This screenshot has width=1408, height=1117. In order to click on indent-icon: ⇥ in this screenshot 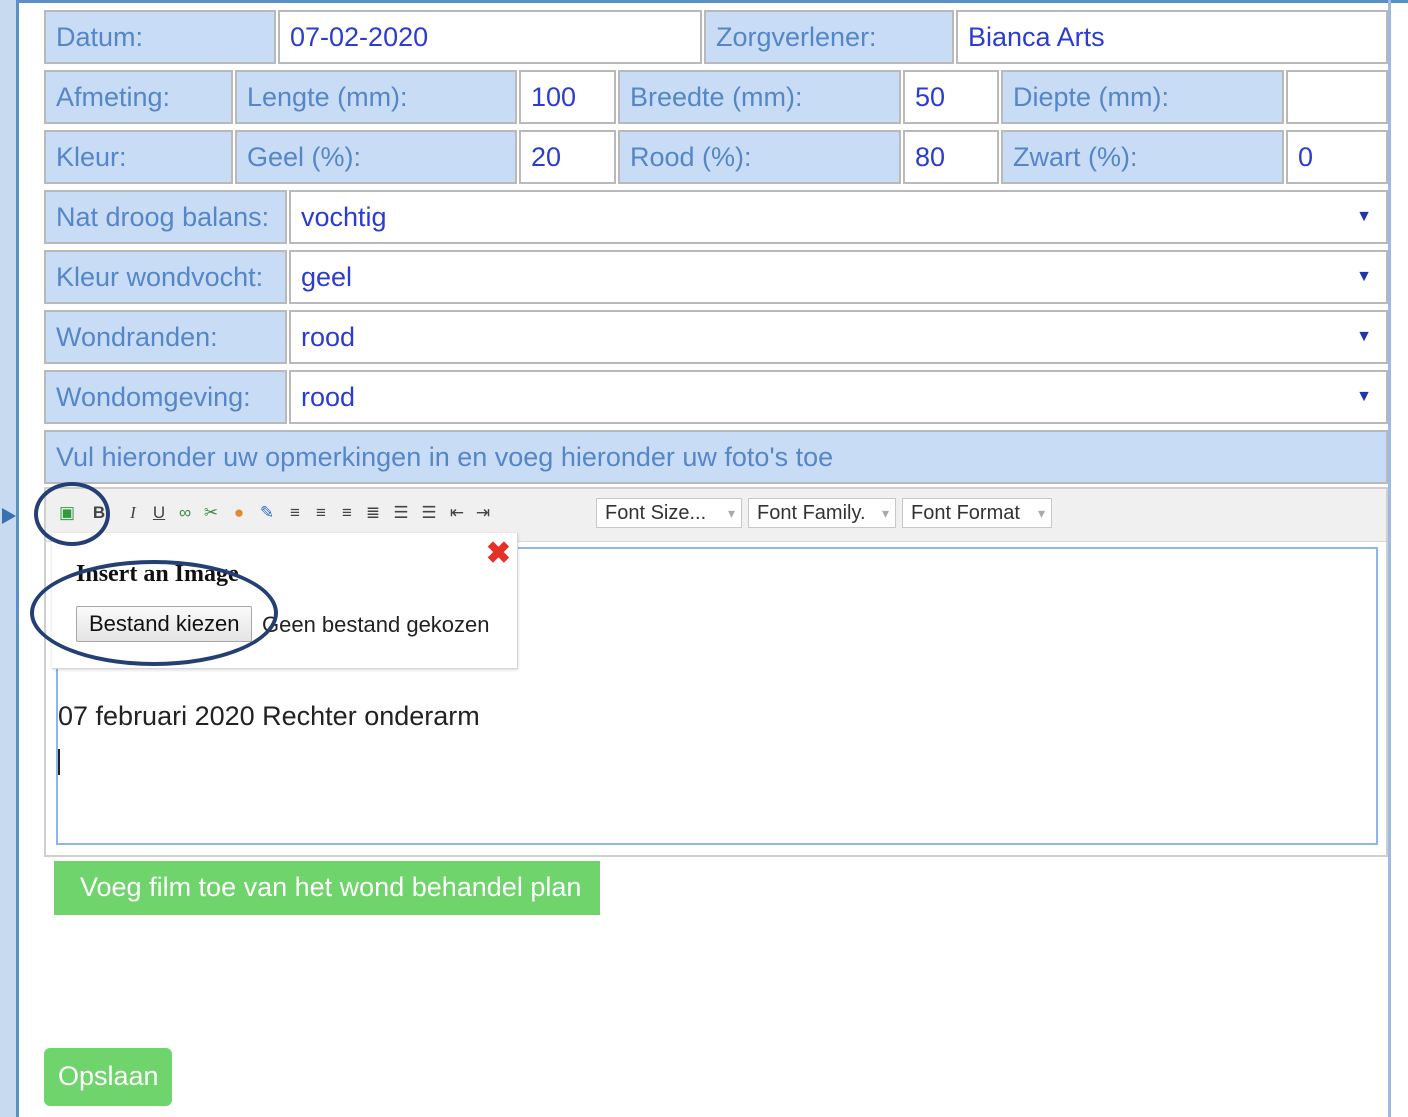, I will do `click(483, 513)`.